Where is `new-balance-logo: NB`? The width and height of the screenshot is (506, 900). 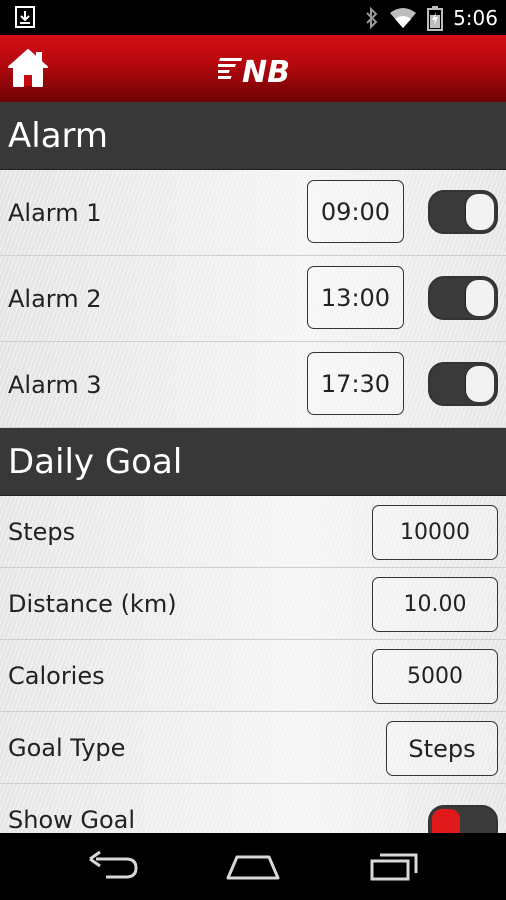 new-balance-logo: NB is located at coordinates (254, 71).